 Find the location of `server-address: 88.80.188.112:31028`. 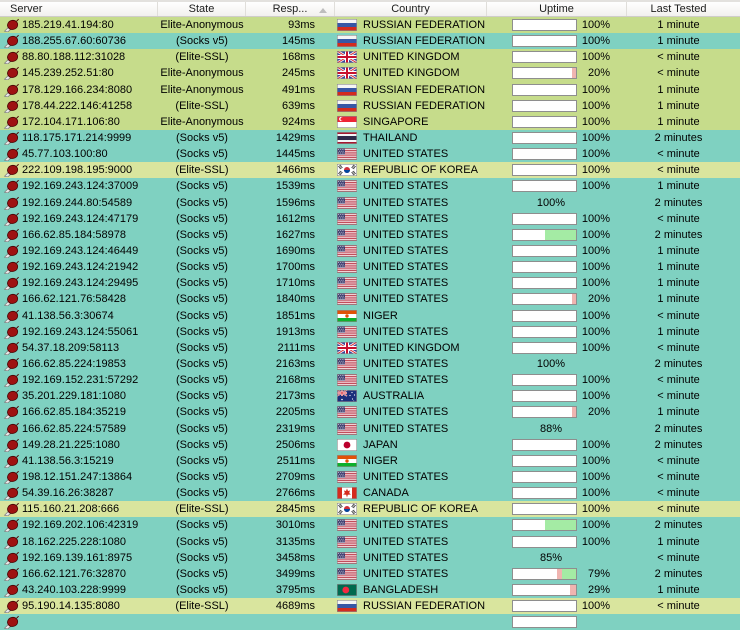

server-address: 88.80.188.112:31028 is located at coordinates (74, 57).